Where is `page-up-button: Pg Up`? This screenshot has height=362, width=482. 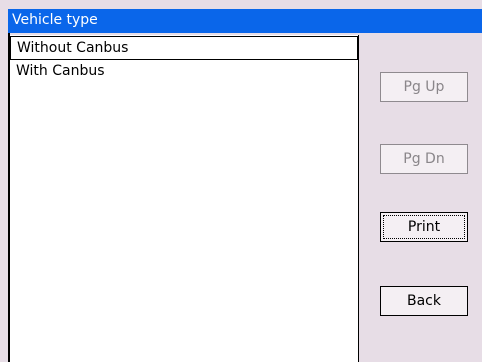 page-up-button: Pg Up is located at coordinates (424, 87).